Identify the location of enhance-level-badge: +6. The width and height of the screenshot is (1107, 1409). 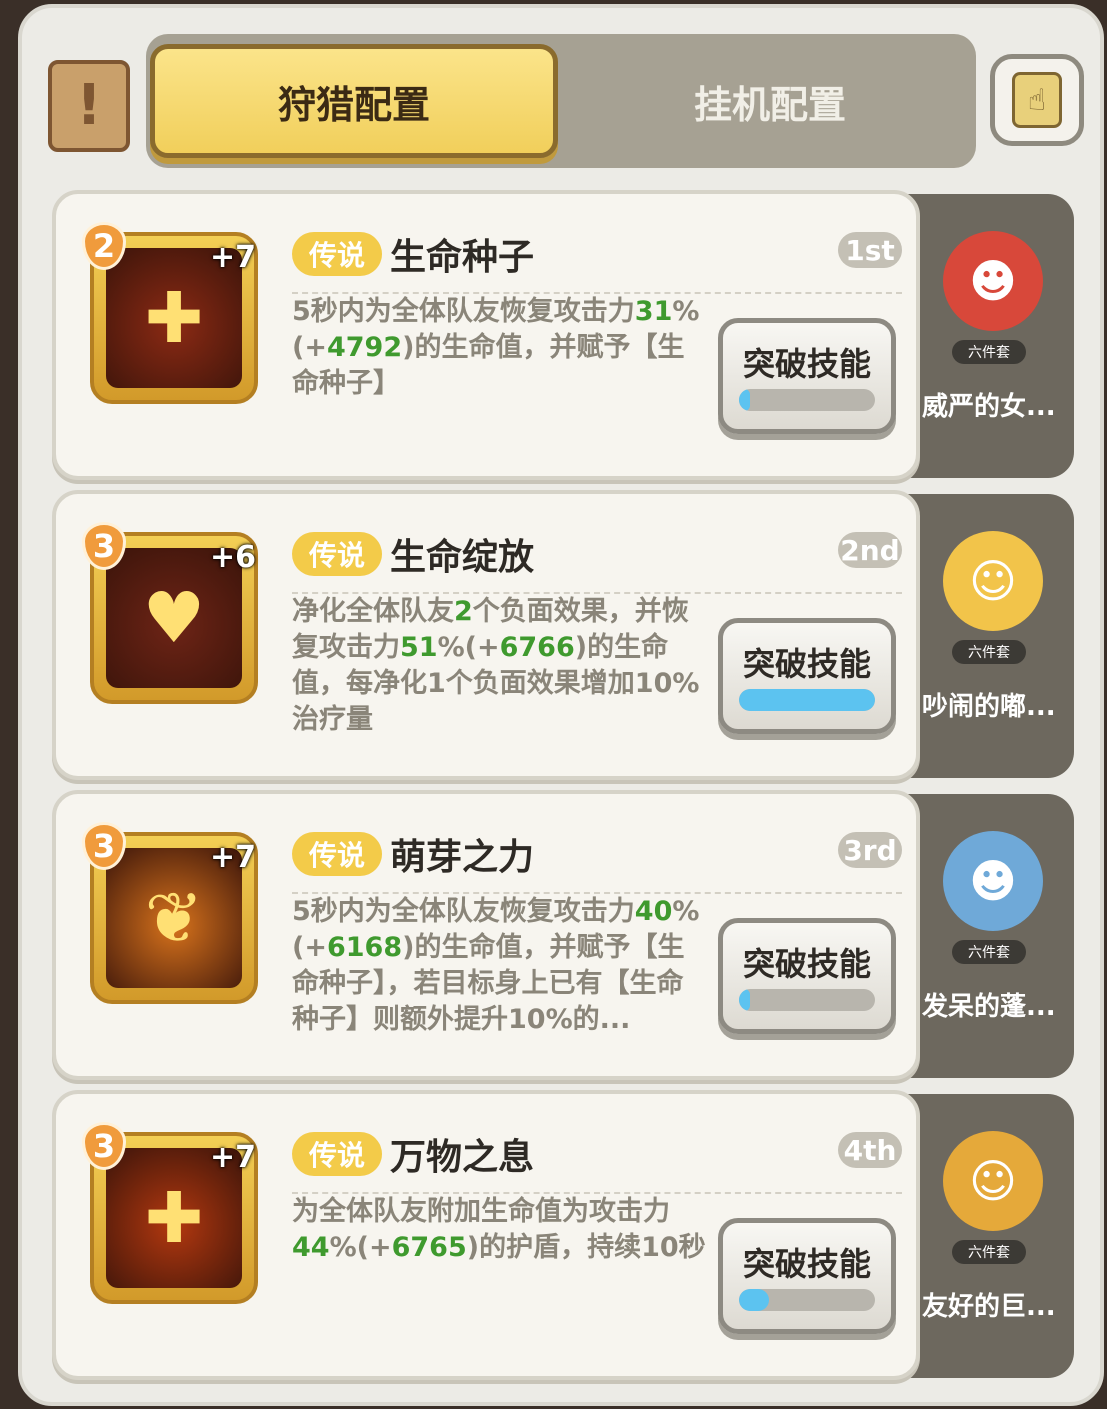
(233, 557).